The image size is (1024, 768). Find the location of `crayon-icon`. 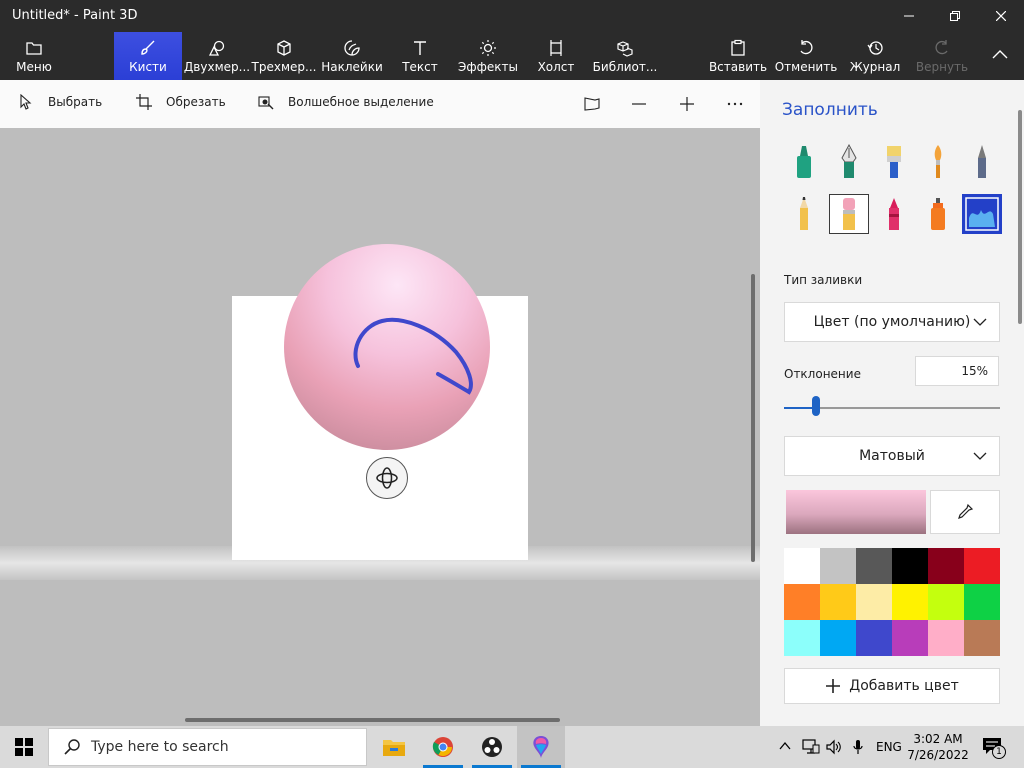

crayon-icon is located at coordinates (894, 214).